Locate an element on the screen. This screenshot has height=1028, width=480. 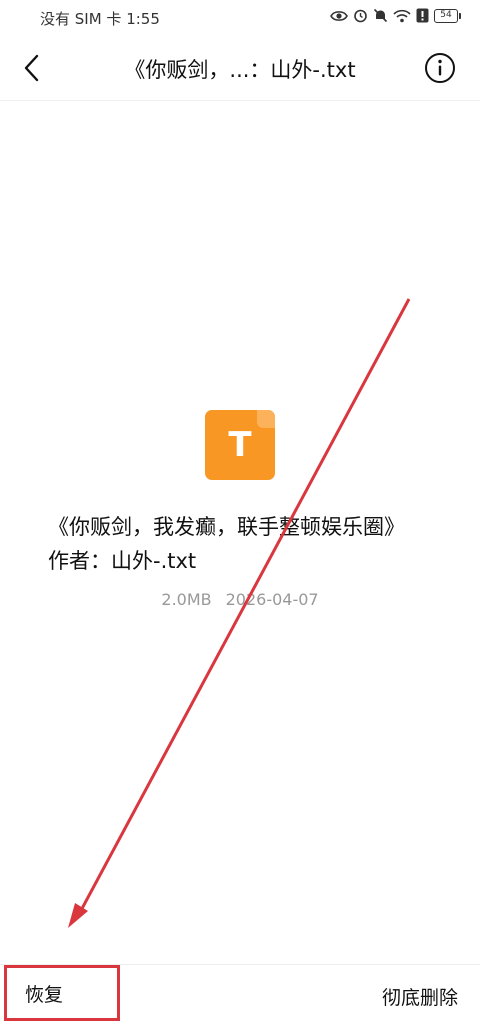
mute-icon is located at coordinates (380, 15).